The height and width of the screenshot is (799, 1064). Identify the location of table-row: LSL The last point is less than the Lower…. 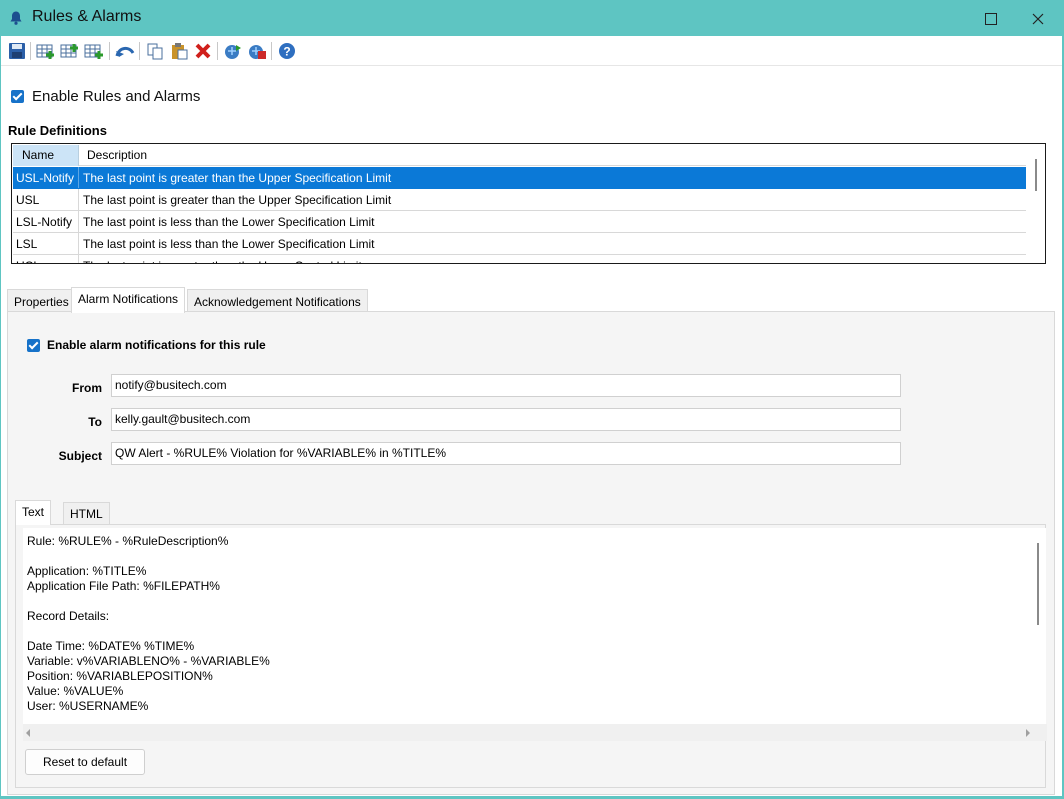
(519, 244).